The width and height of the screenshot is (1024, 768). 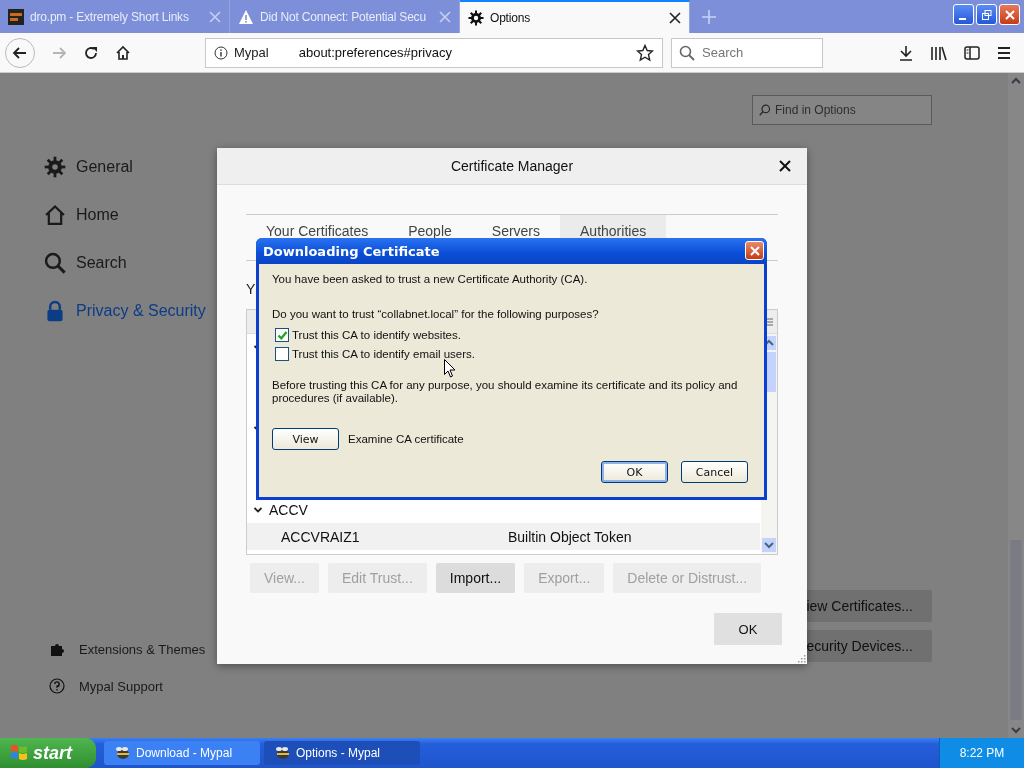 I want to click on download-icon, so click(x=906, y=52).